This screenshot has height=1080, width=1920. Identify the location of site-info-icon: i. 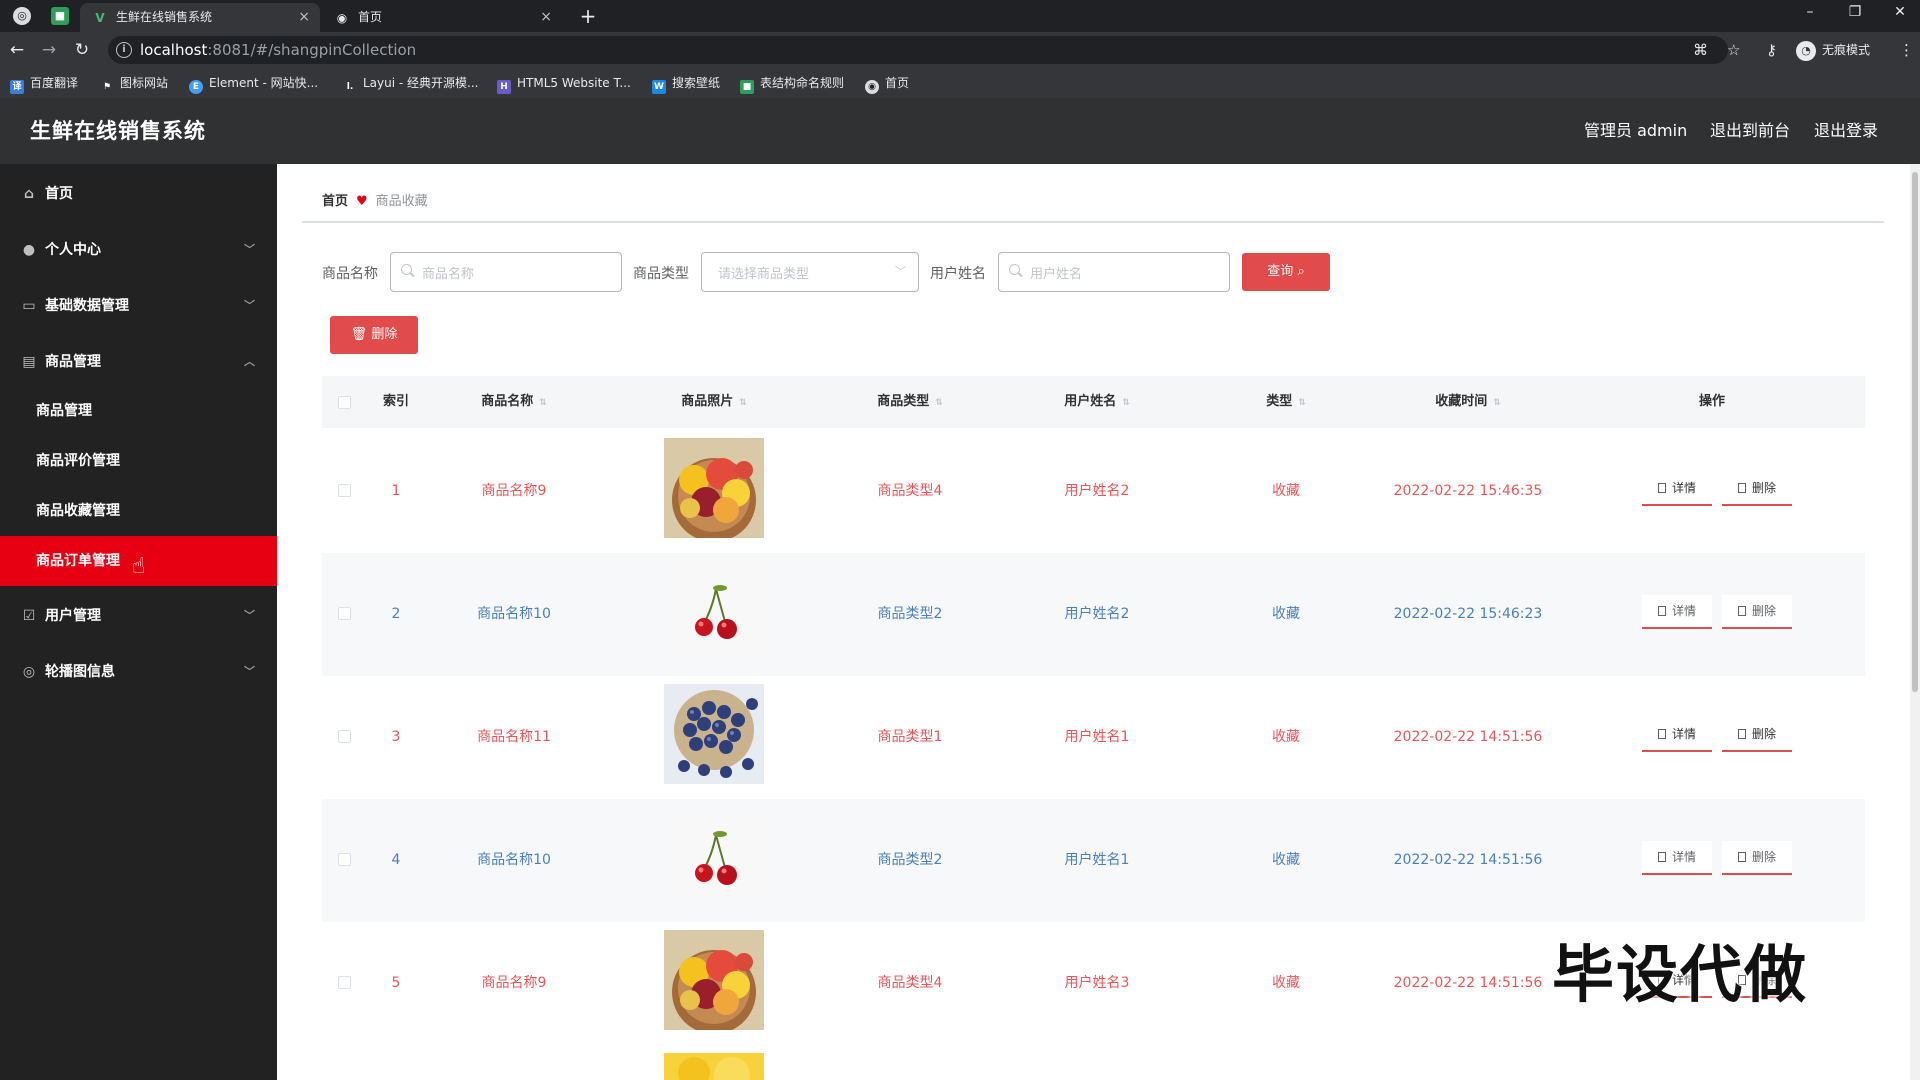
(124, 50).